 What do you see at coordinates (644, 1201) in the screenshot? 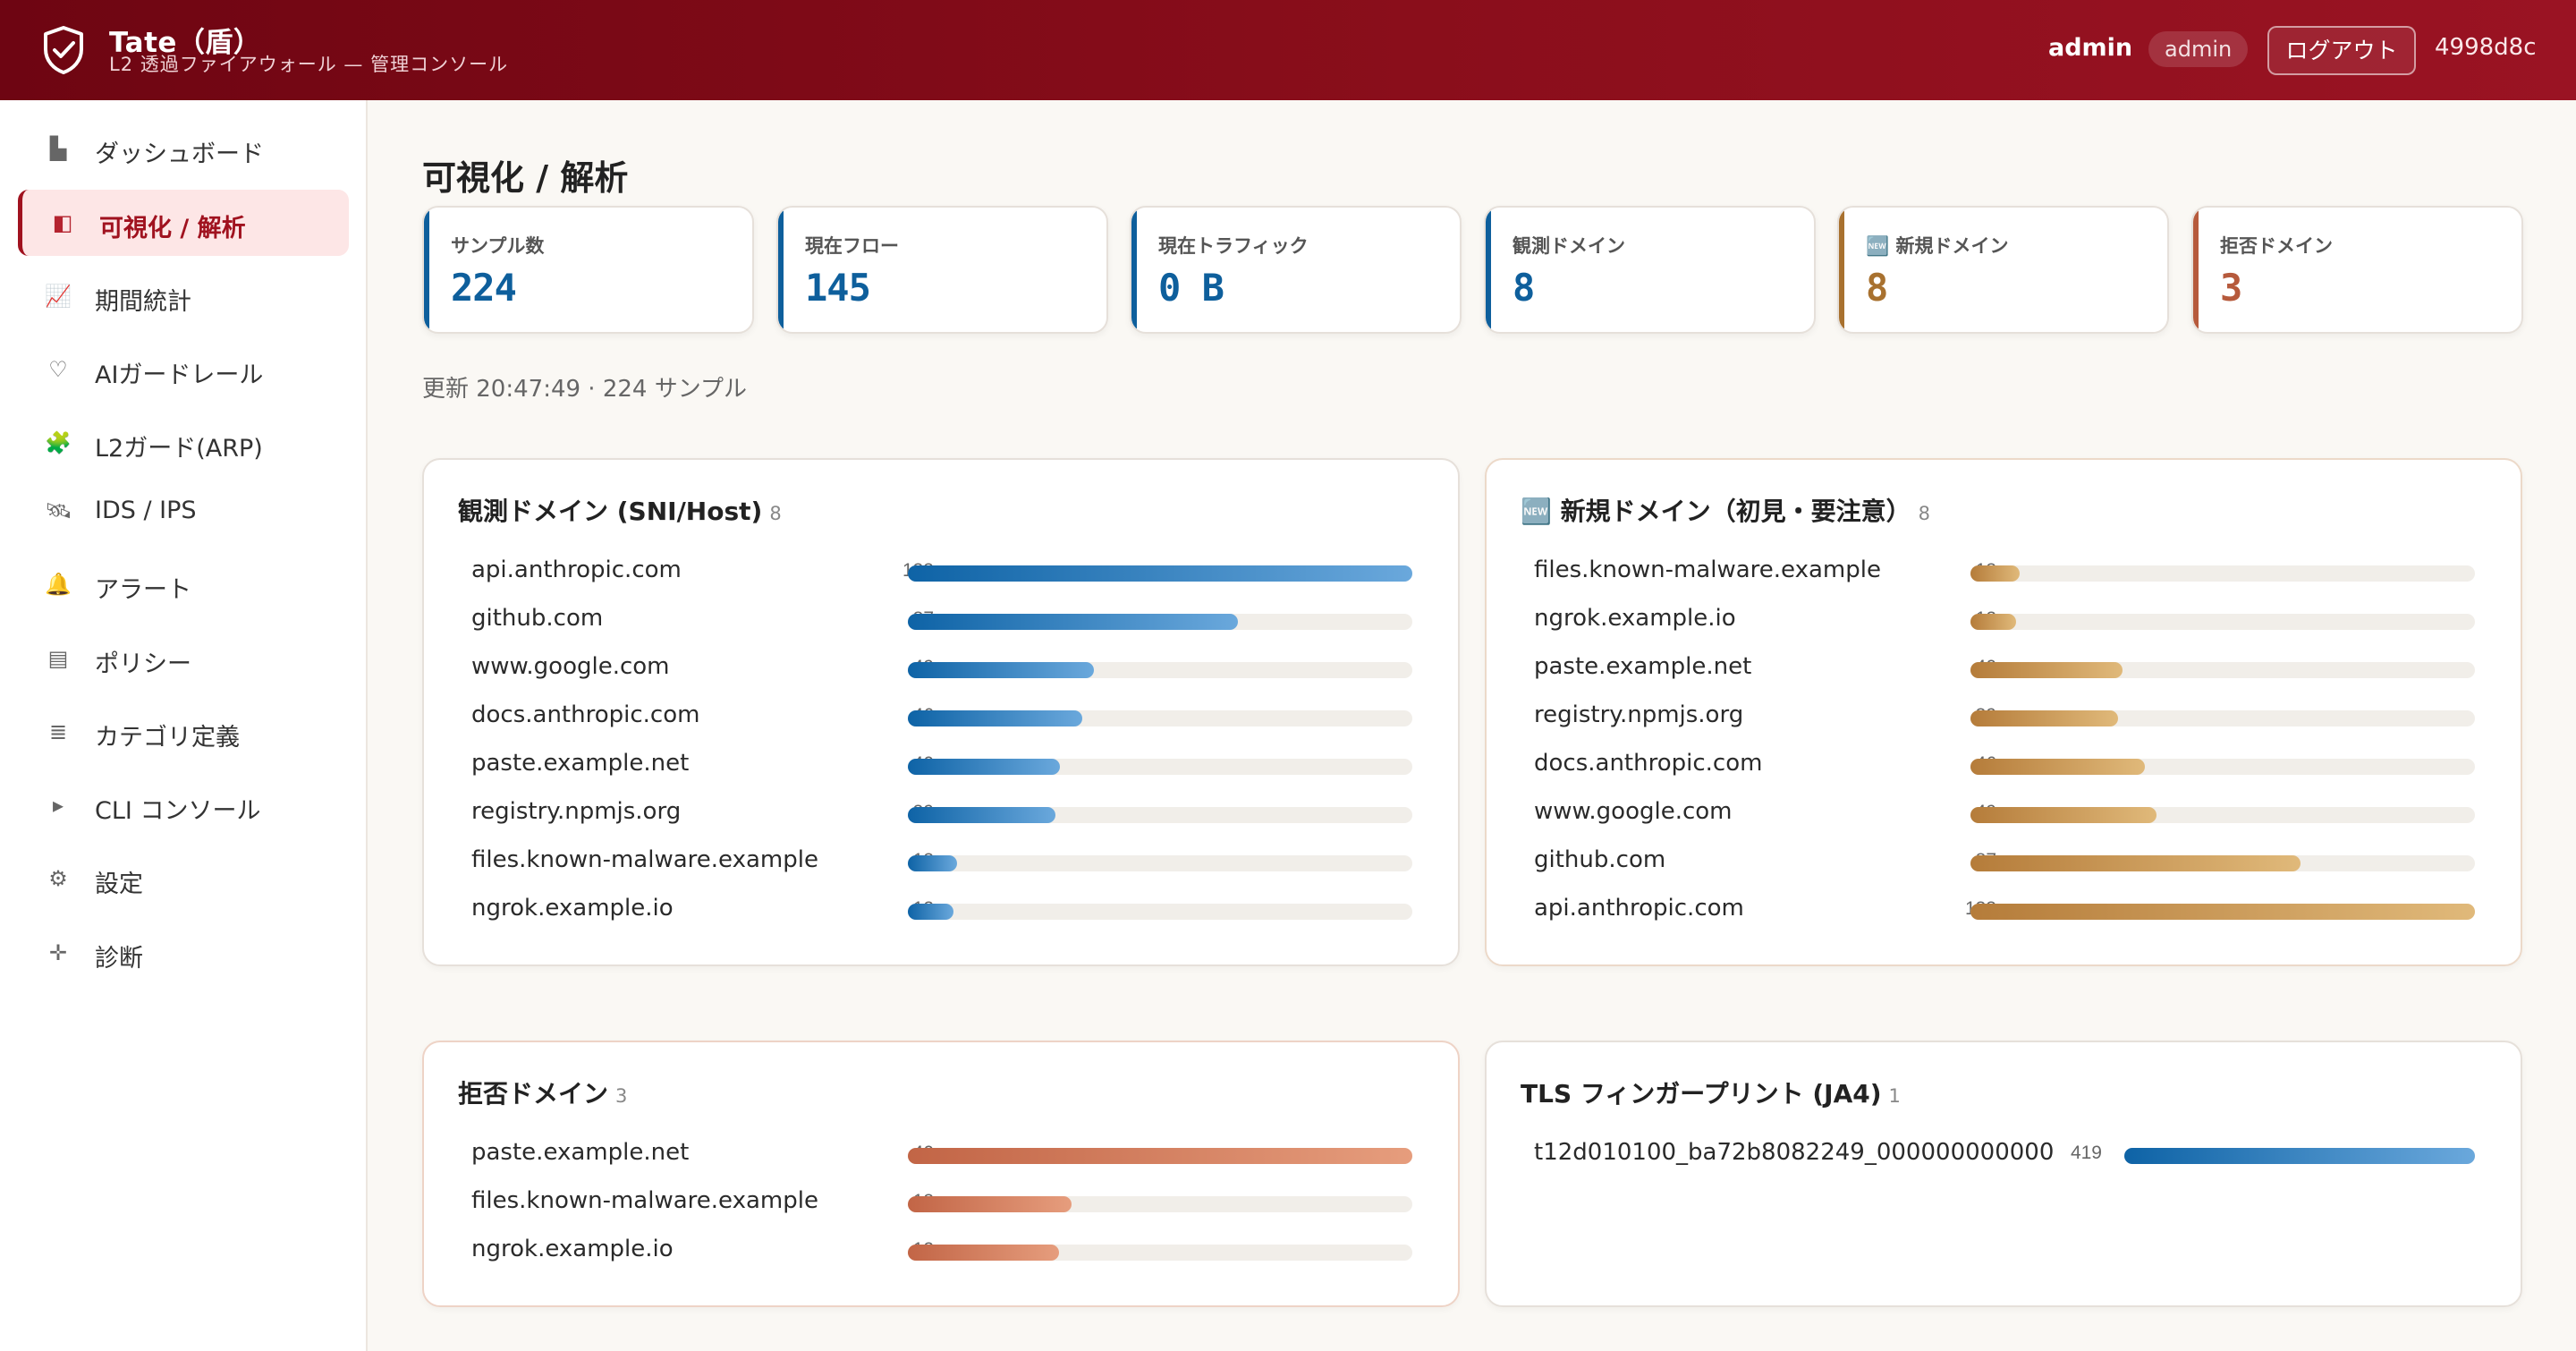
I see `row-name: files.known-malware.example` at bounding box center [644, 1201].